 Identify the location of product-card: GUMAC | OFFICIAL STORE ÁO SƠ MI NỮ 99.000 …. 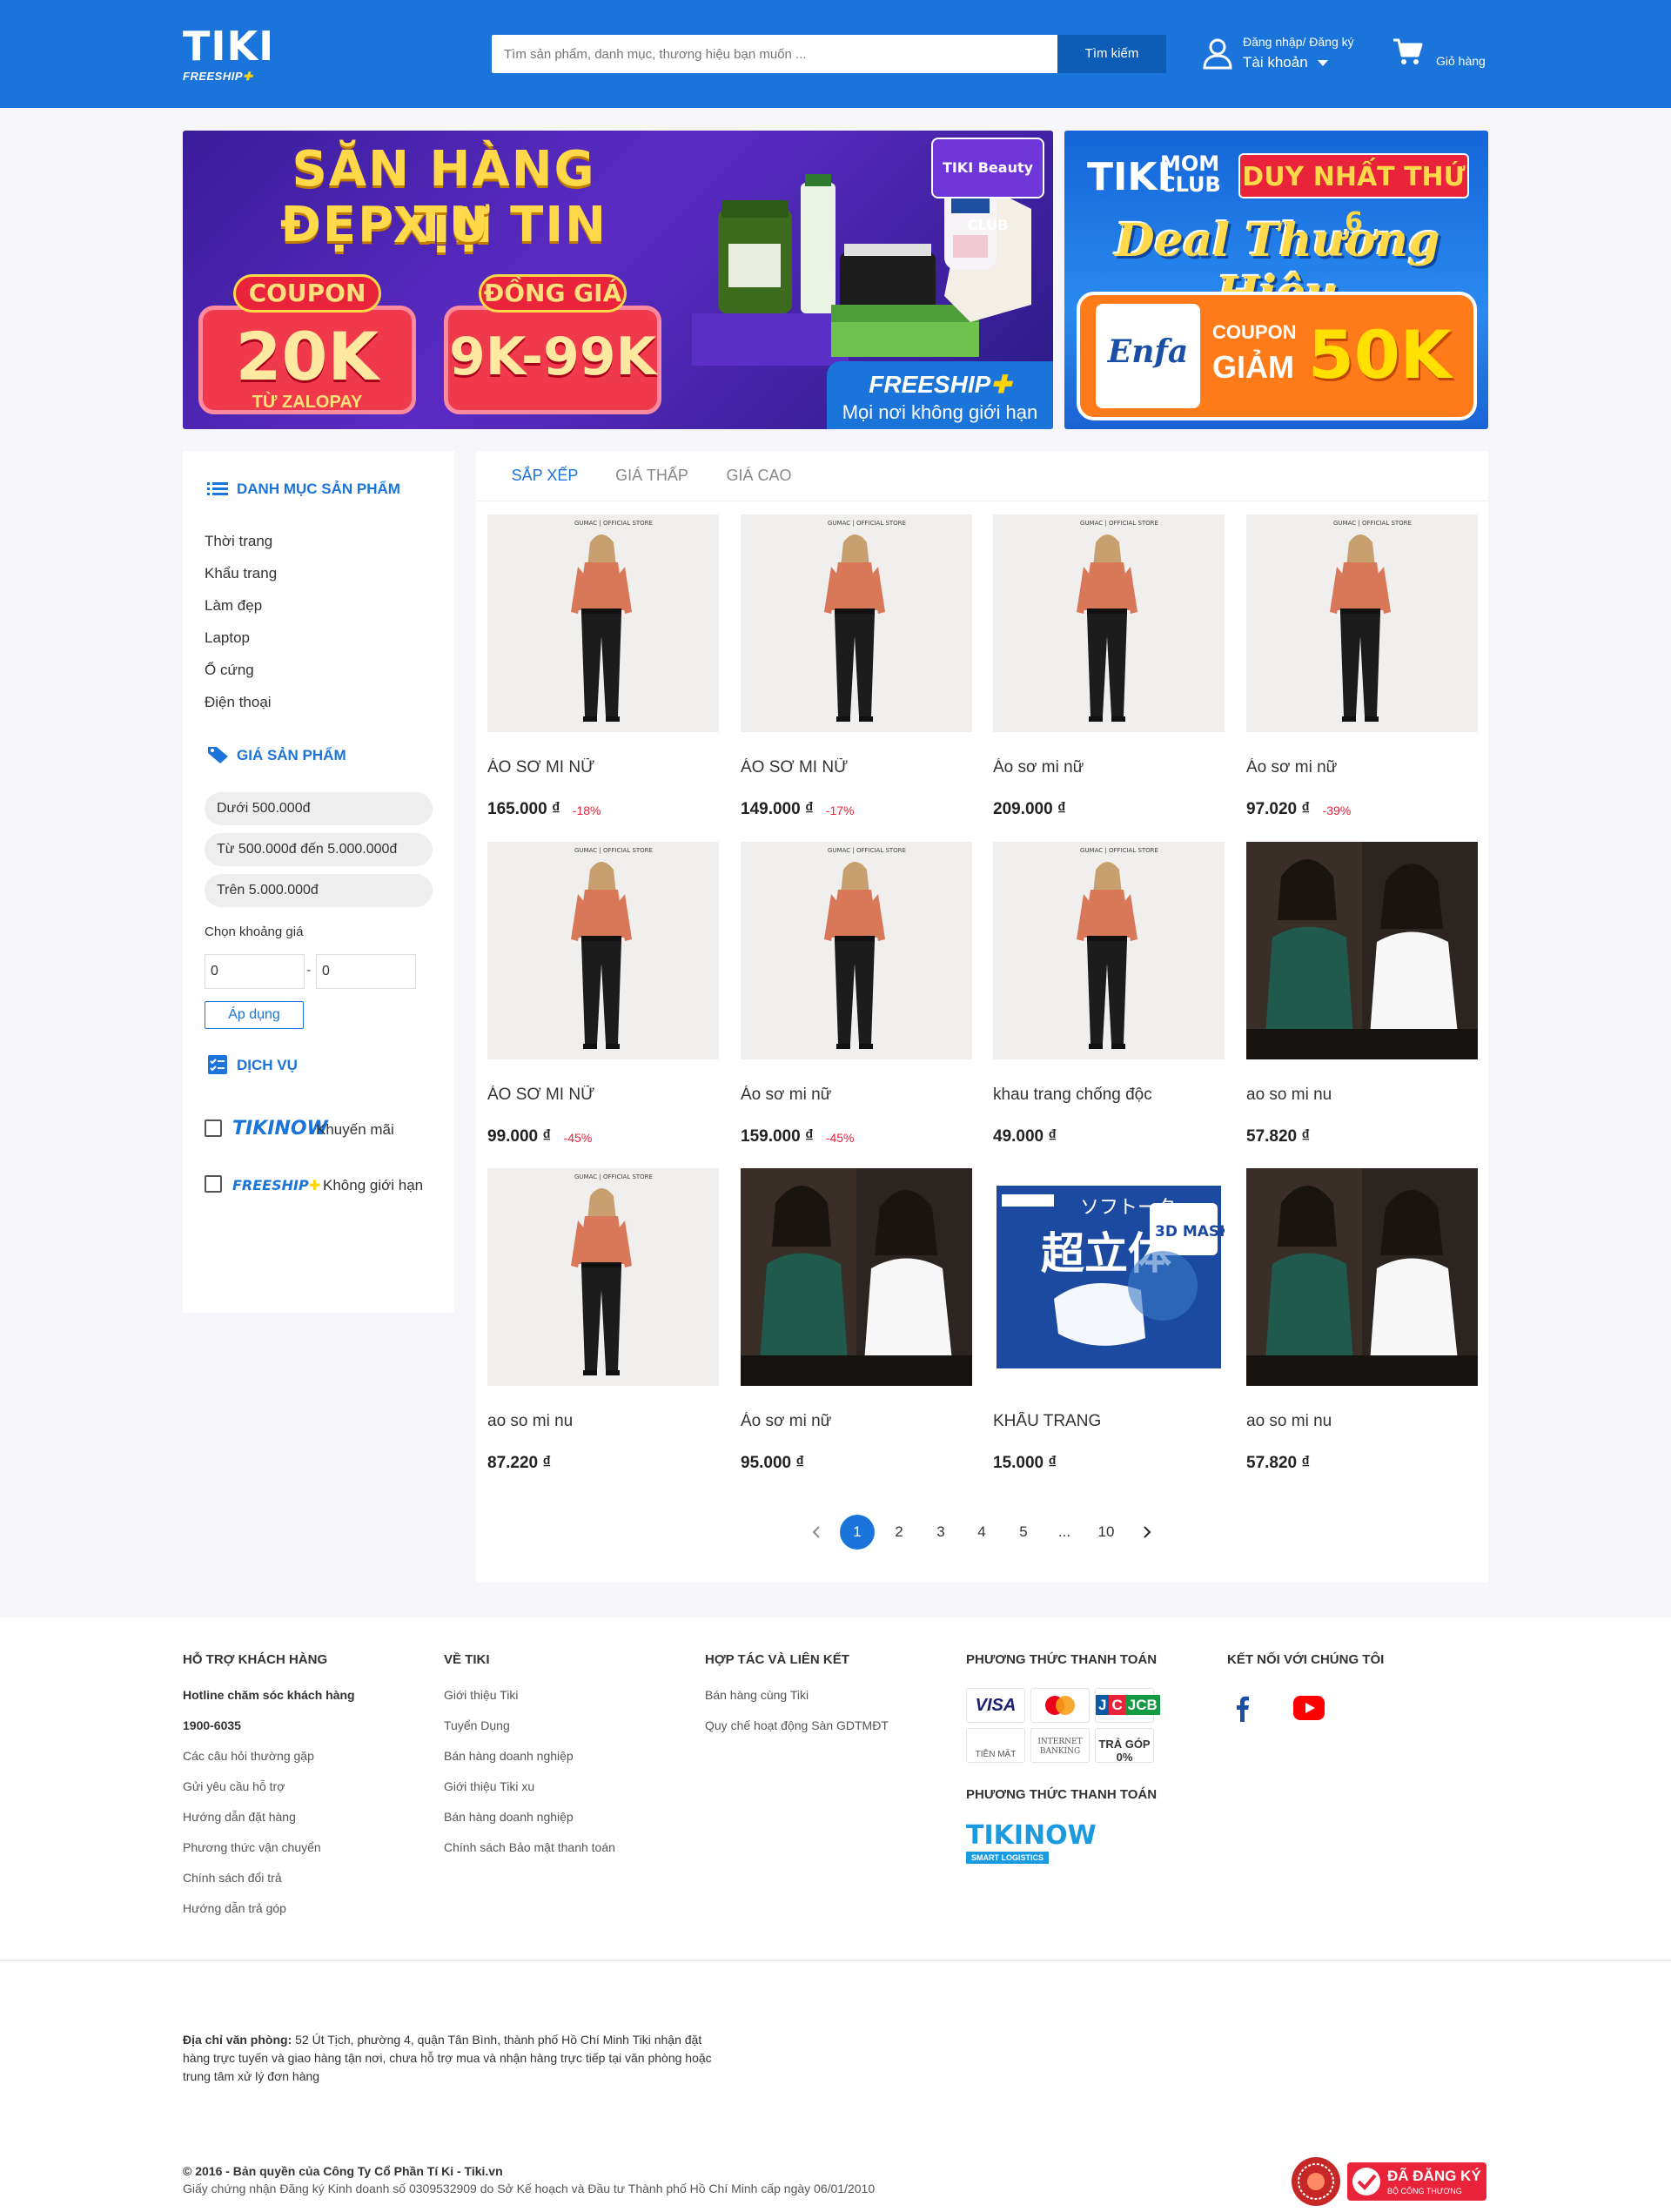
(603, 1005).